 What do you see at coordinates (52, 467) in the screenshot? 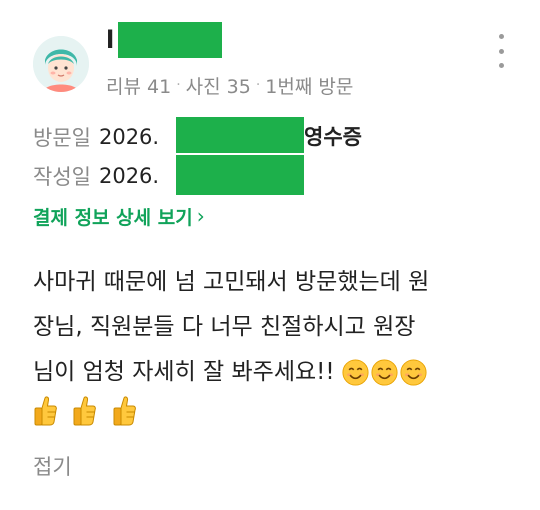
I see `collapse-button: 접기` at bounding box center [52, 467].